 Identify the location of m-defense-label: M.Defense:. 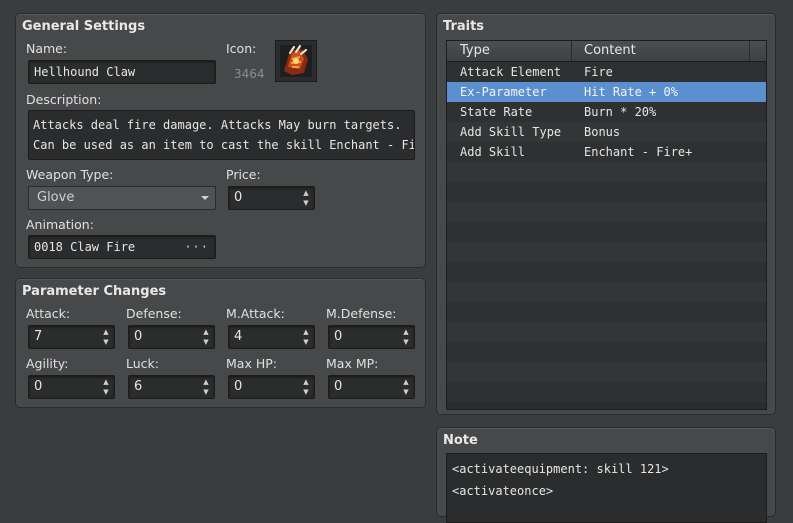
(361, 313).